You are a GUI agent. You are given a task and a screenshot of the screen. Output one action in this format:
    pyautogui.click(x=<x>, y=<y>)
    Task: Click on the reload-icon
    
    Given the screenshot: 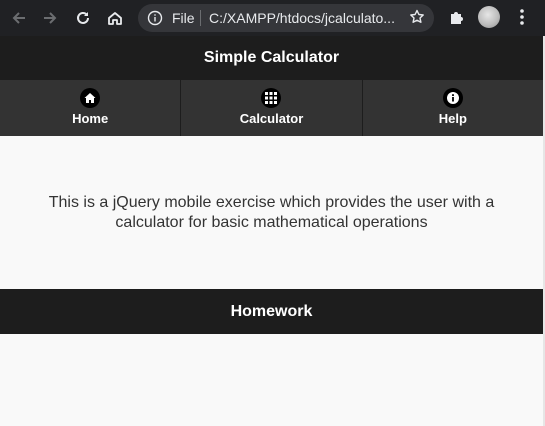 What is the action you would take?
    pyautogui.click(x=83, y=18)
    